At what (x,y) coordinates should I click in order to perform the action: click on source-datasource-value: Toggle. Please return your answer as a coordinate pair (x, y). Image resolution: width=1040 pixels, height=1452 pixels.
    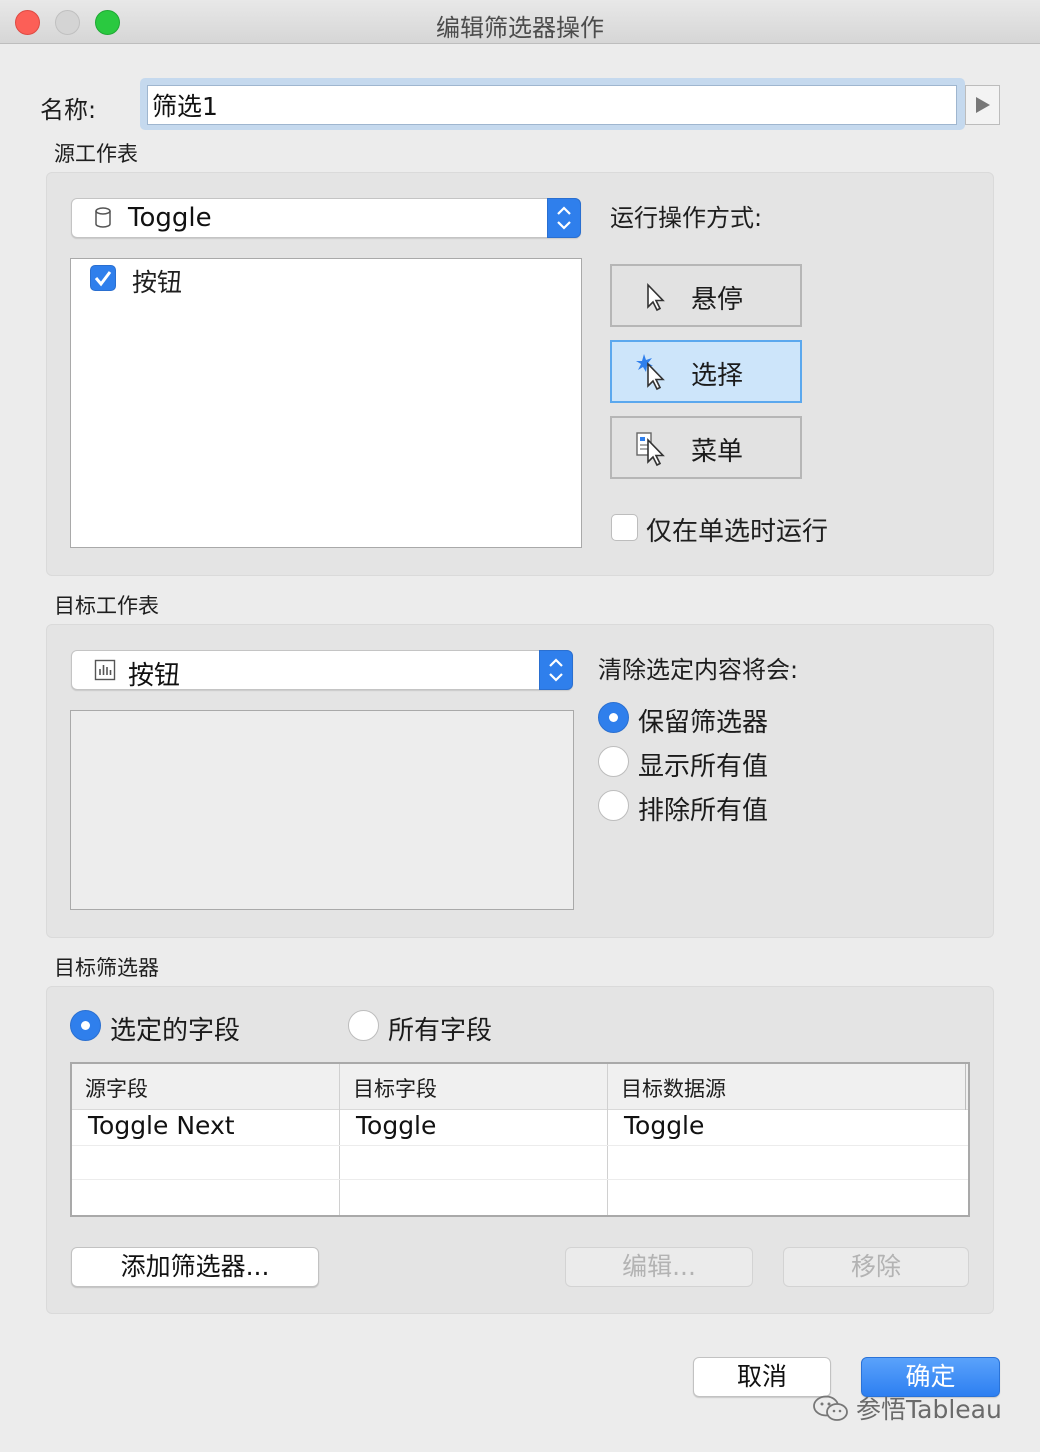
    Looking at the image, I should click on (170, 218).